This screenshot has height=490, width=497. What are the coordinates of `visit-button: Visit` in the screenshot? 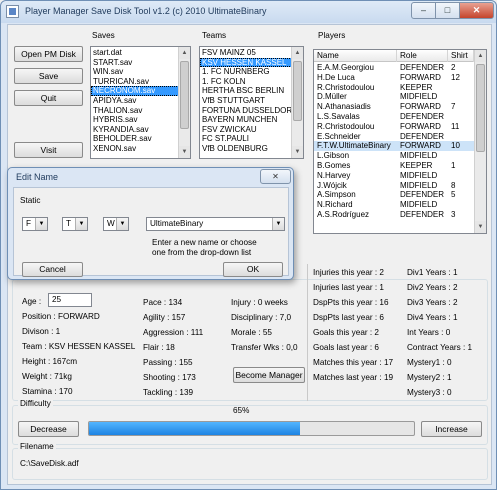 It's located at (48, 150).